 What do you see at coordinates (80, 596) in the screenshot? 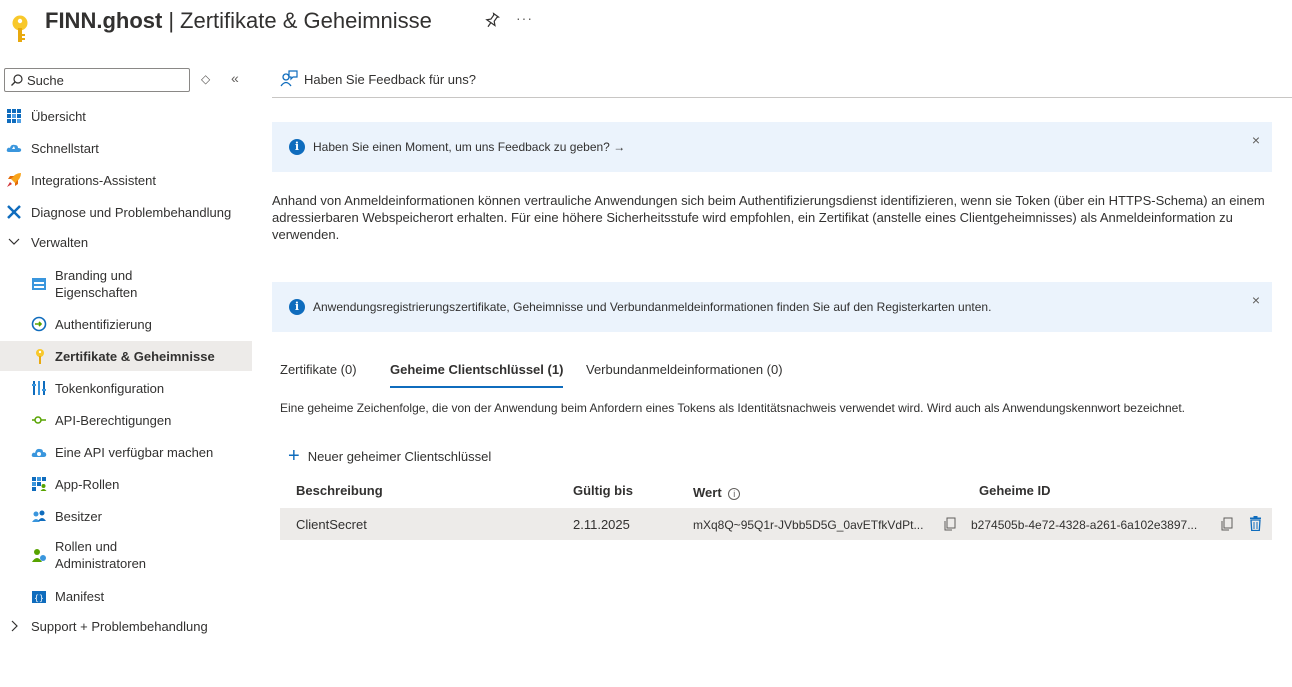
I see `sidebar-item-label: Manifest` at bounding box center [80, 596].